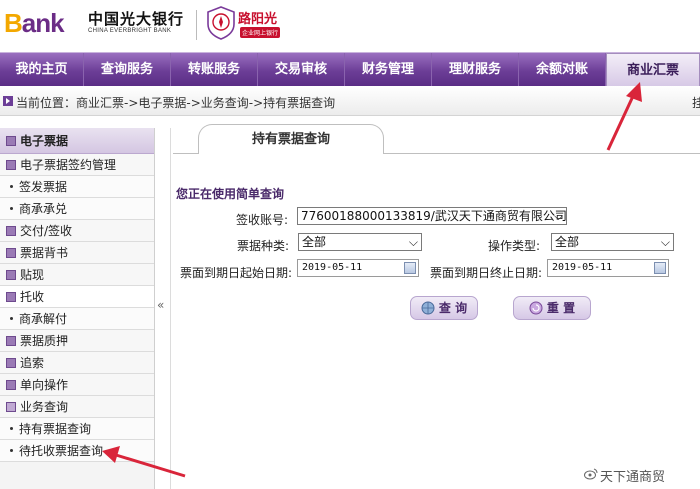 The height and width of the screenshot is (489, 700). Describe the element at coordinates (77, 187) in the screenshot. I see `sidebar-item-issue-bill: 签发票据` at that location.